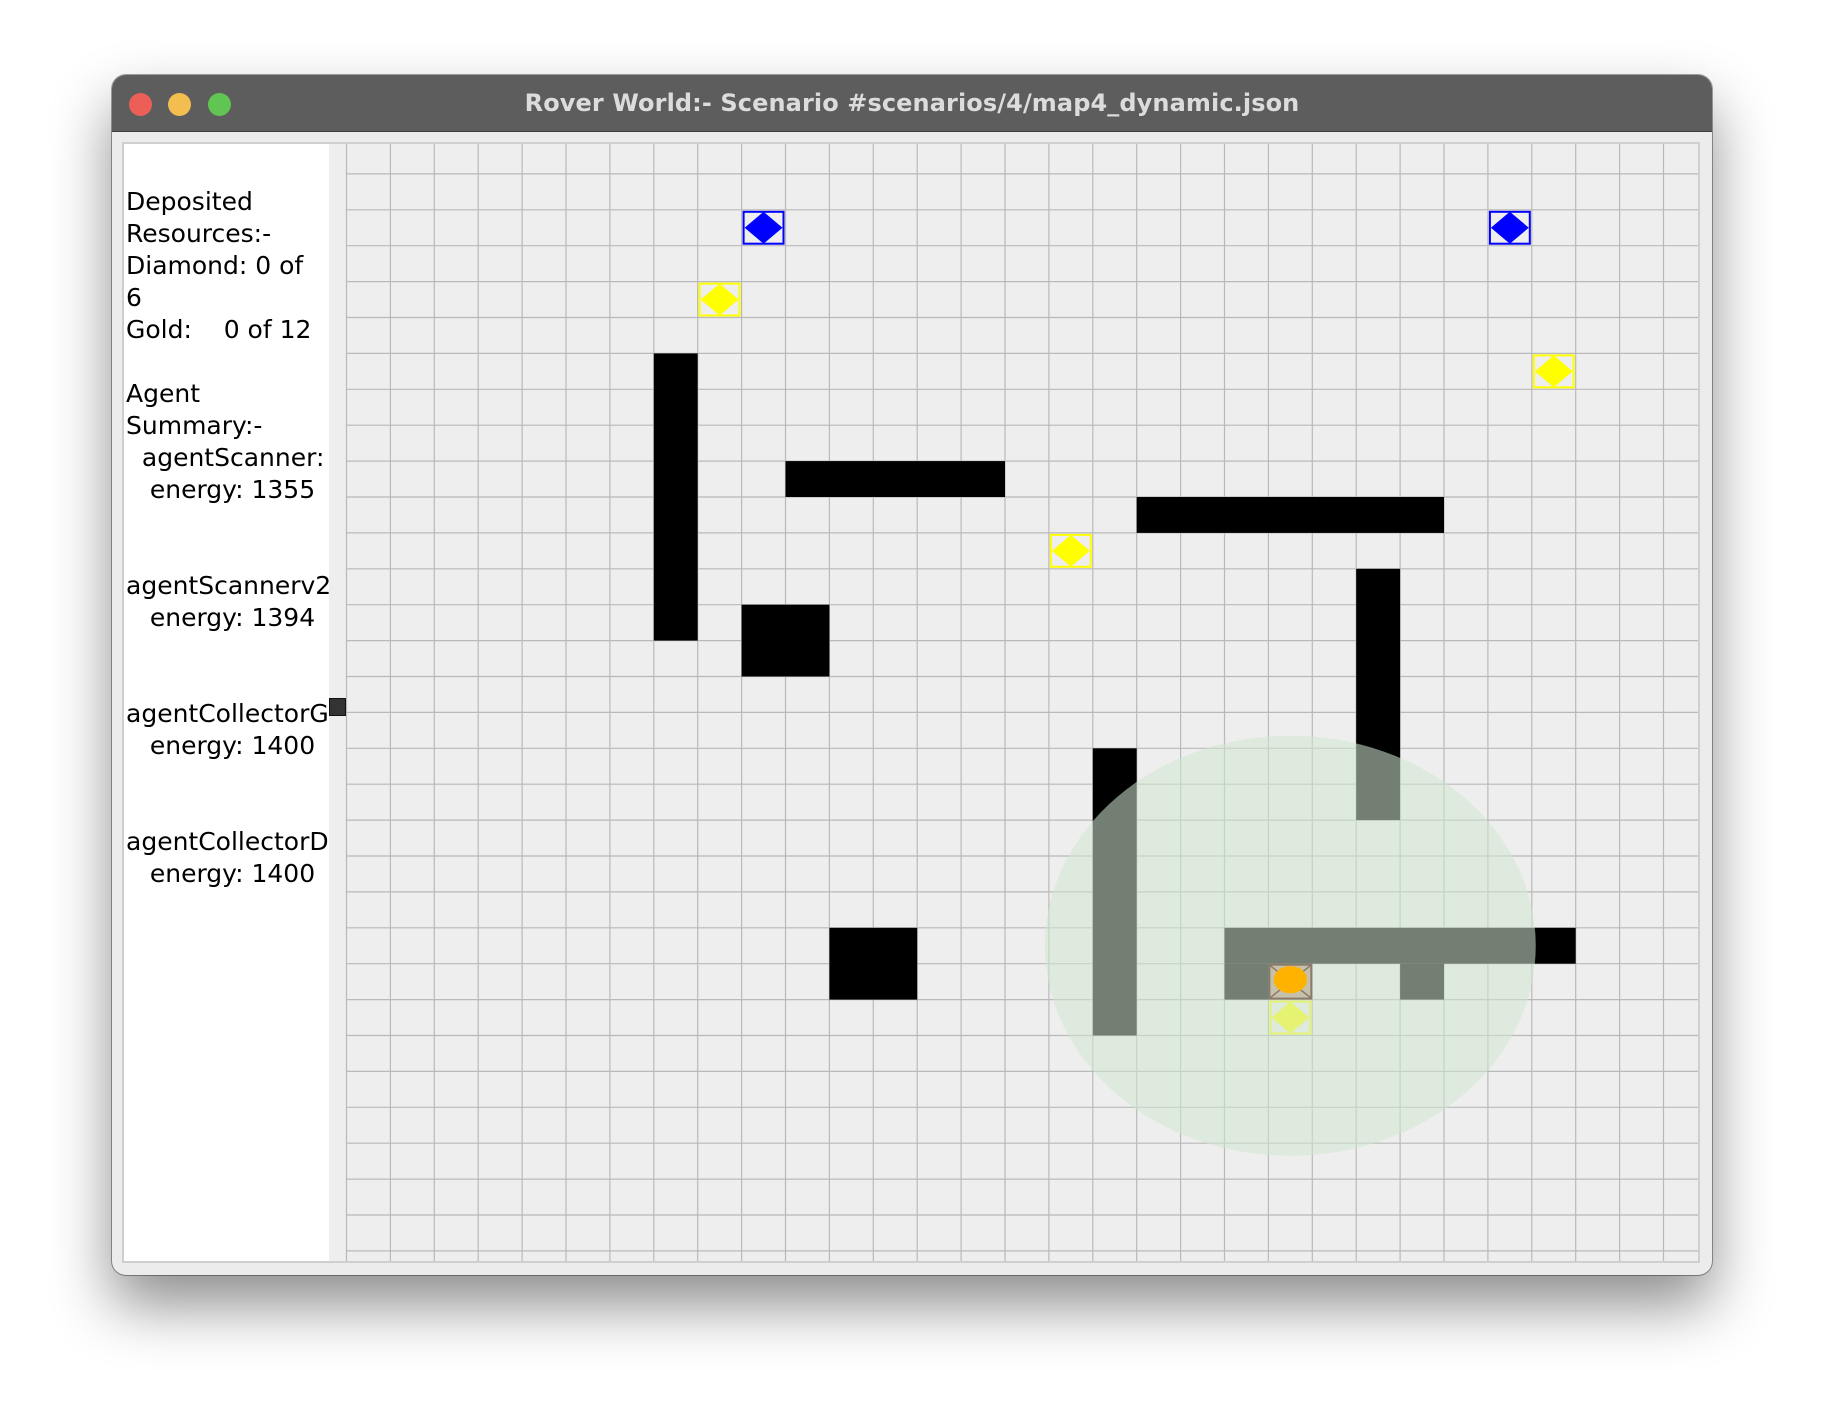 This screenshot has height=1424, width=1824. What do you see at coordinates (227, 585) in the screenshot?
I see `agent-name: agentScannerv2:` at bounding box center [227, 585].